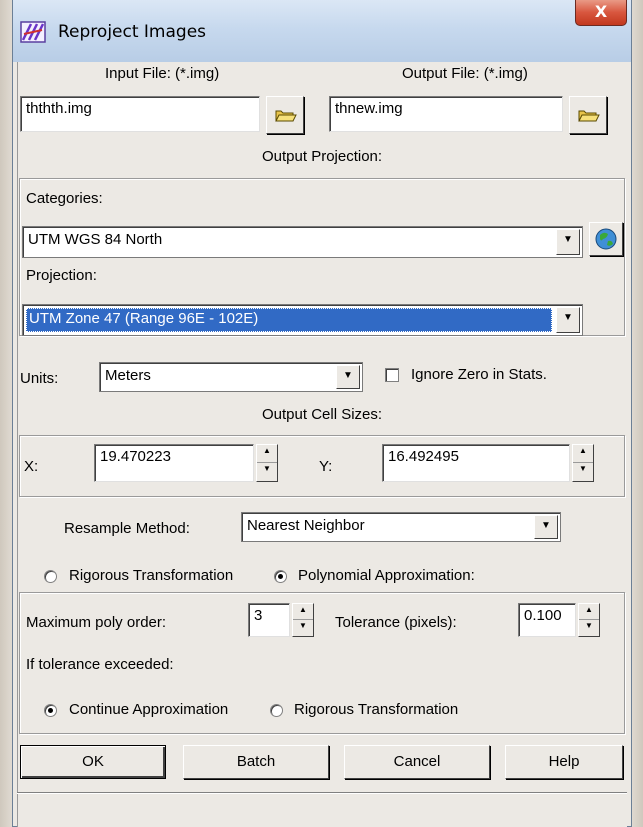  What do you see at coordinates (417, 762) in the screenshot?
I see `cancel-button: Cancel` at bounding box center [417, 762].